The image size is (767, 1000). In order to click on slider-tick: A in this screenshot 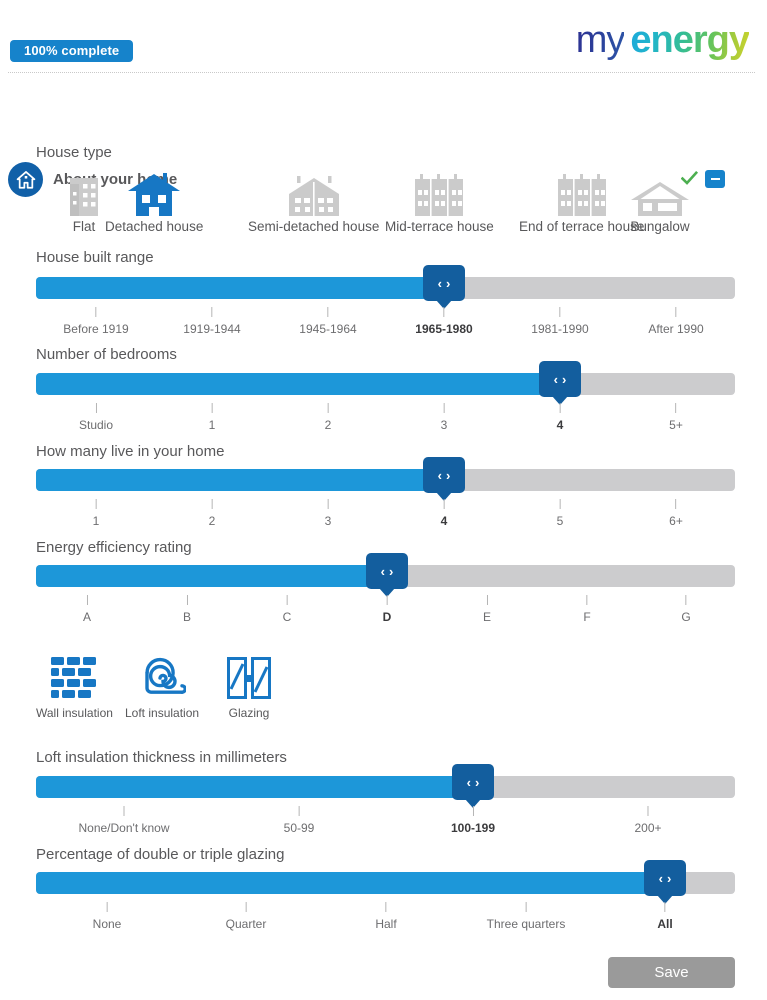, I will do `click(87, 609)`.